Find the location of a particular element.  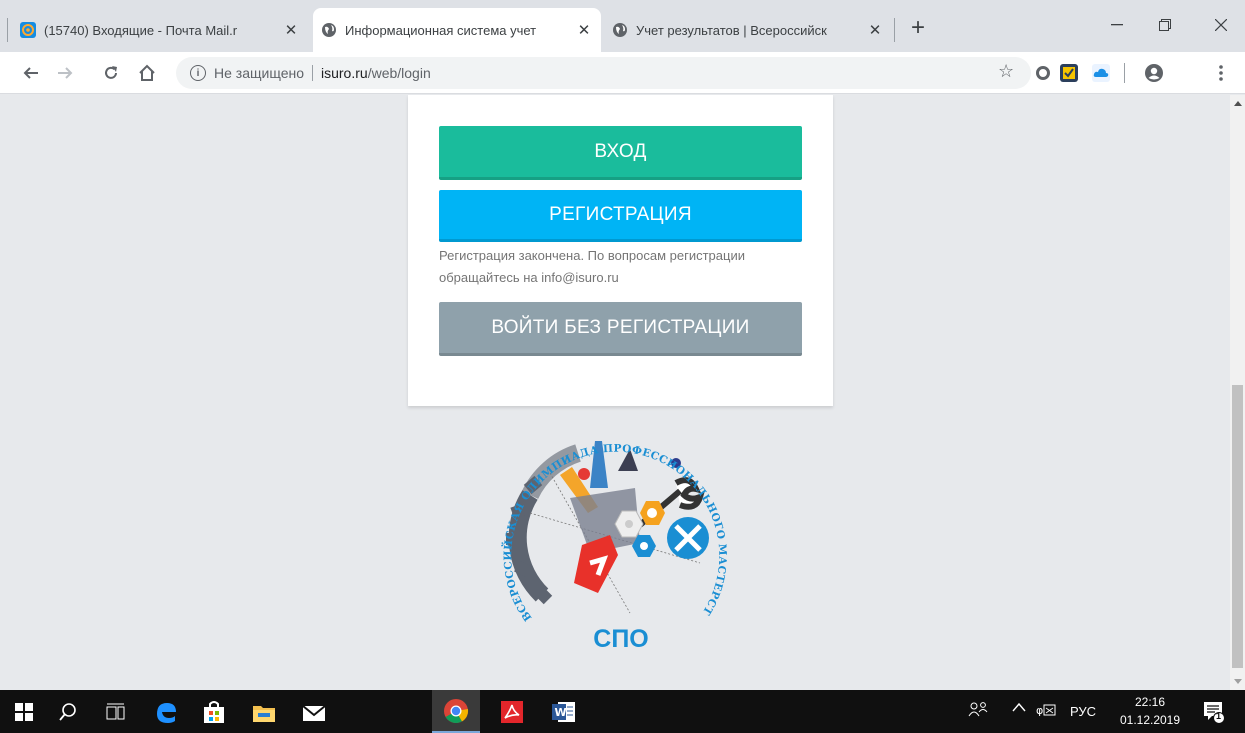

tab-results: Учет результатов | Всероссийск ✕ is located at coordinates (748, 30).